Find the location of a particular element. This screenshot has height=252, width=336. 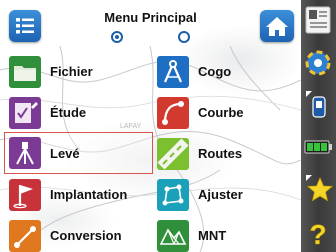

menu-item-etude: Étude is located at coordinates (79, 113).